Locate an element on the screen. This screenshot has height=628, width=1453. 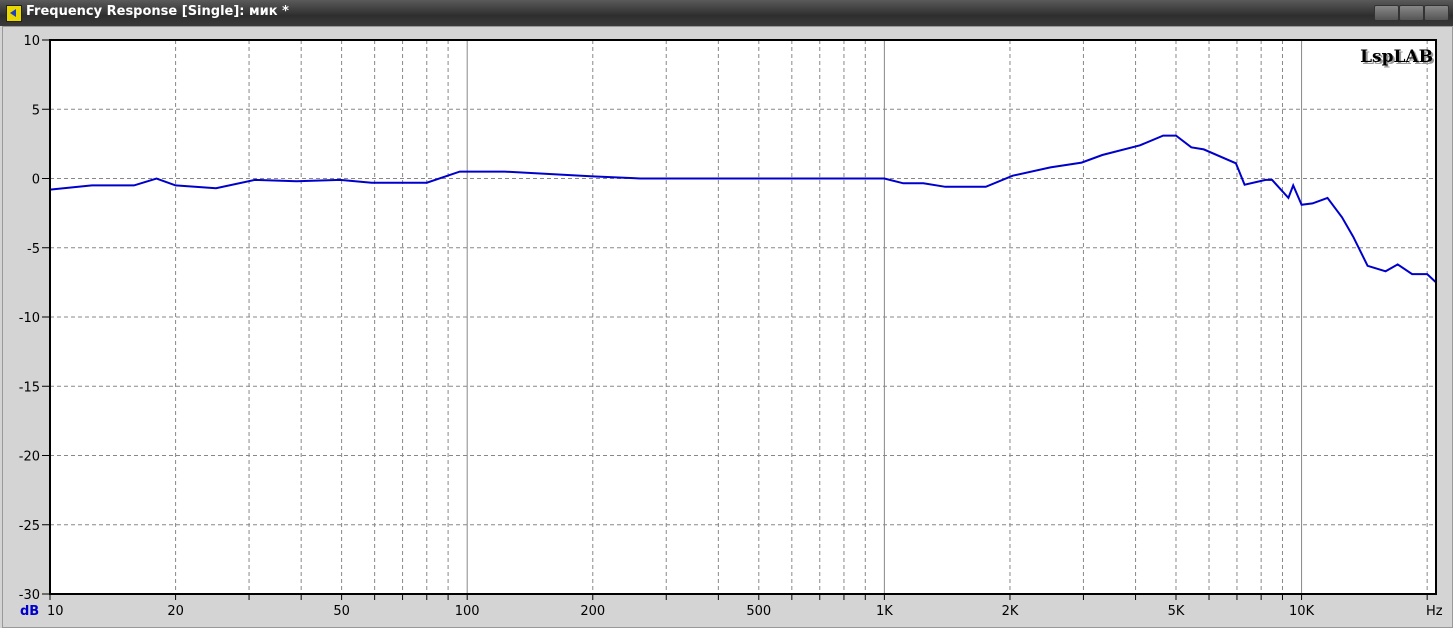
y-tick-label: -30 is located at coordinates (29, 595).